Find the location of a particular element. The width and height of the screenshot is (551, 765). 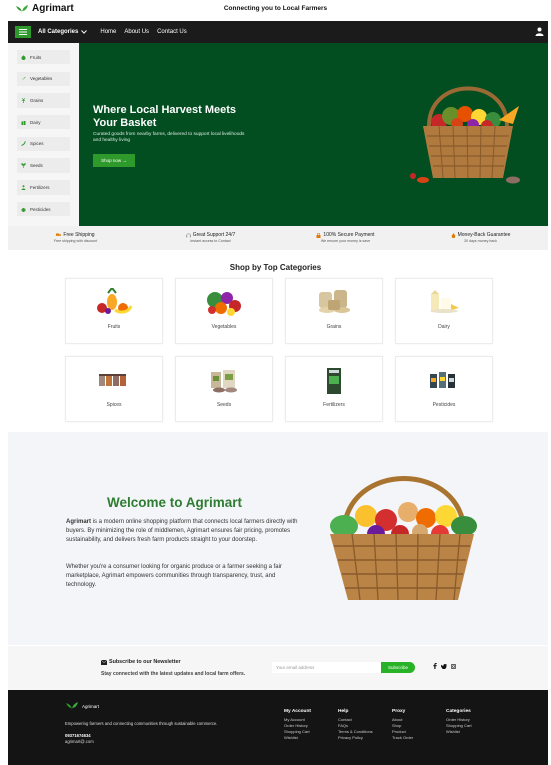

hero-title: Where Local Harvest Meets Your Basket is located at coordinates (165, 116).